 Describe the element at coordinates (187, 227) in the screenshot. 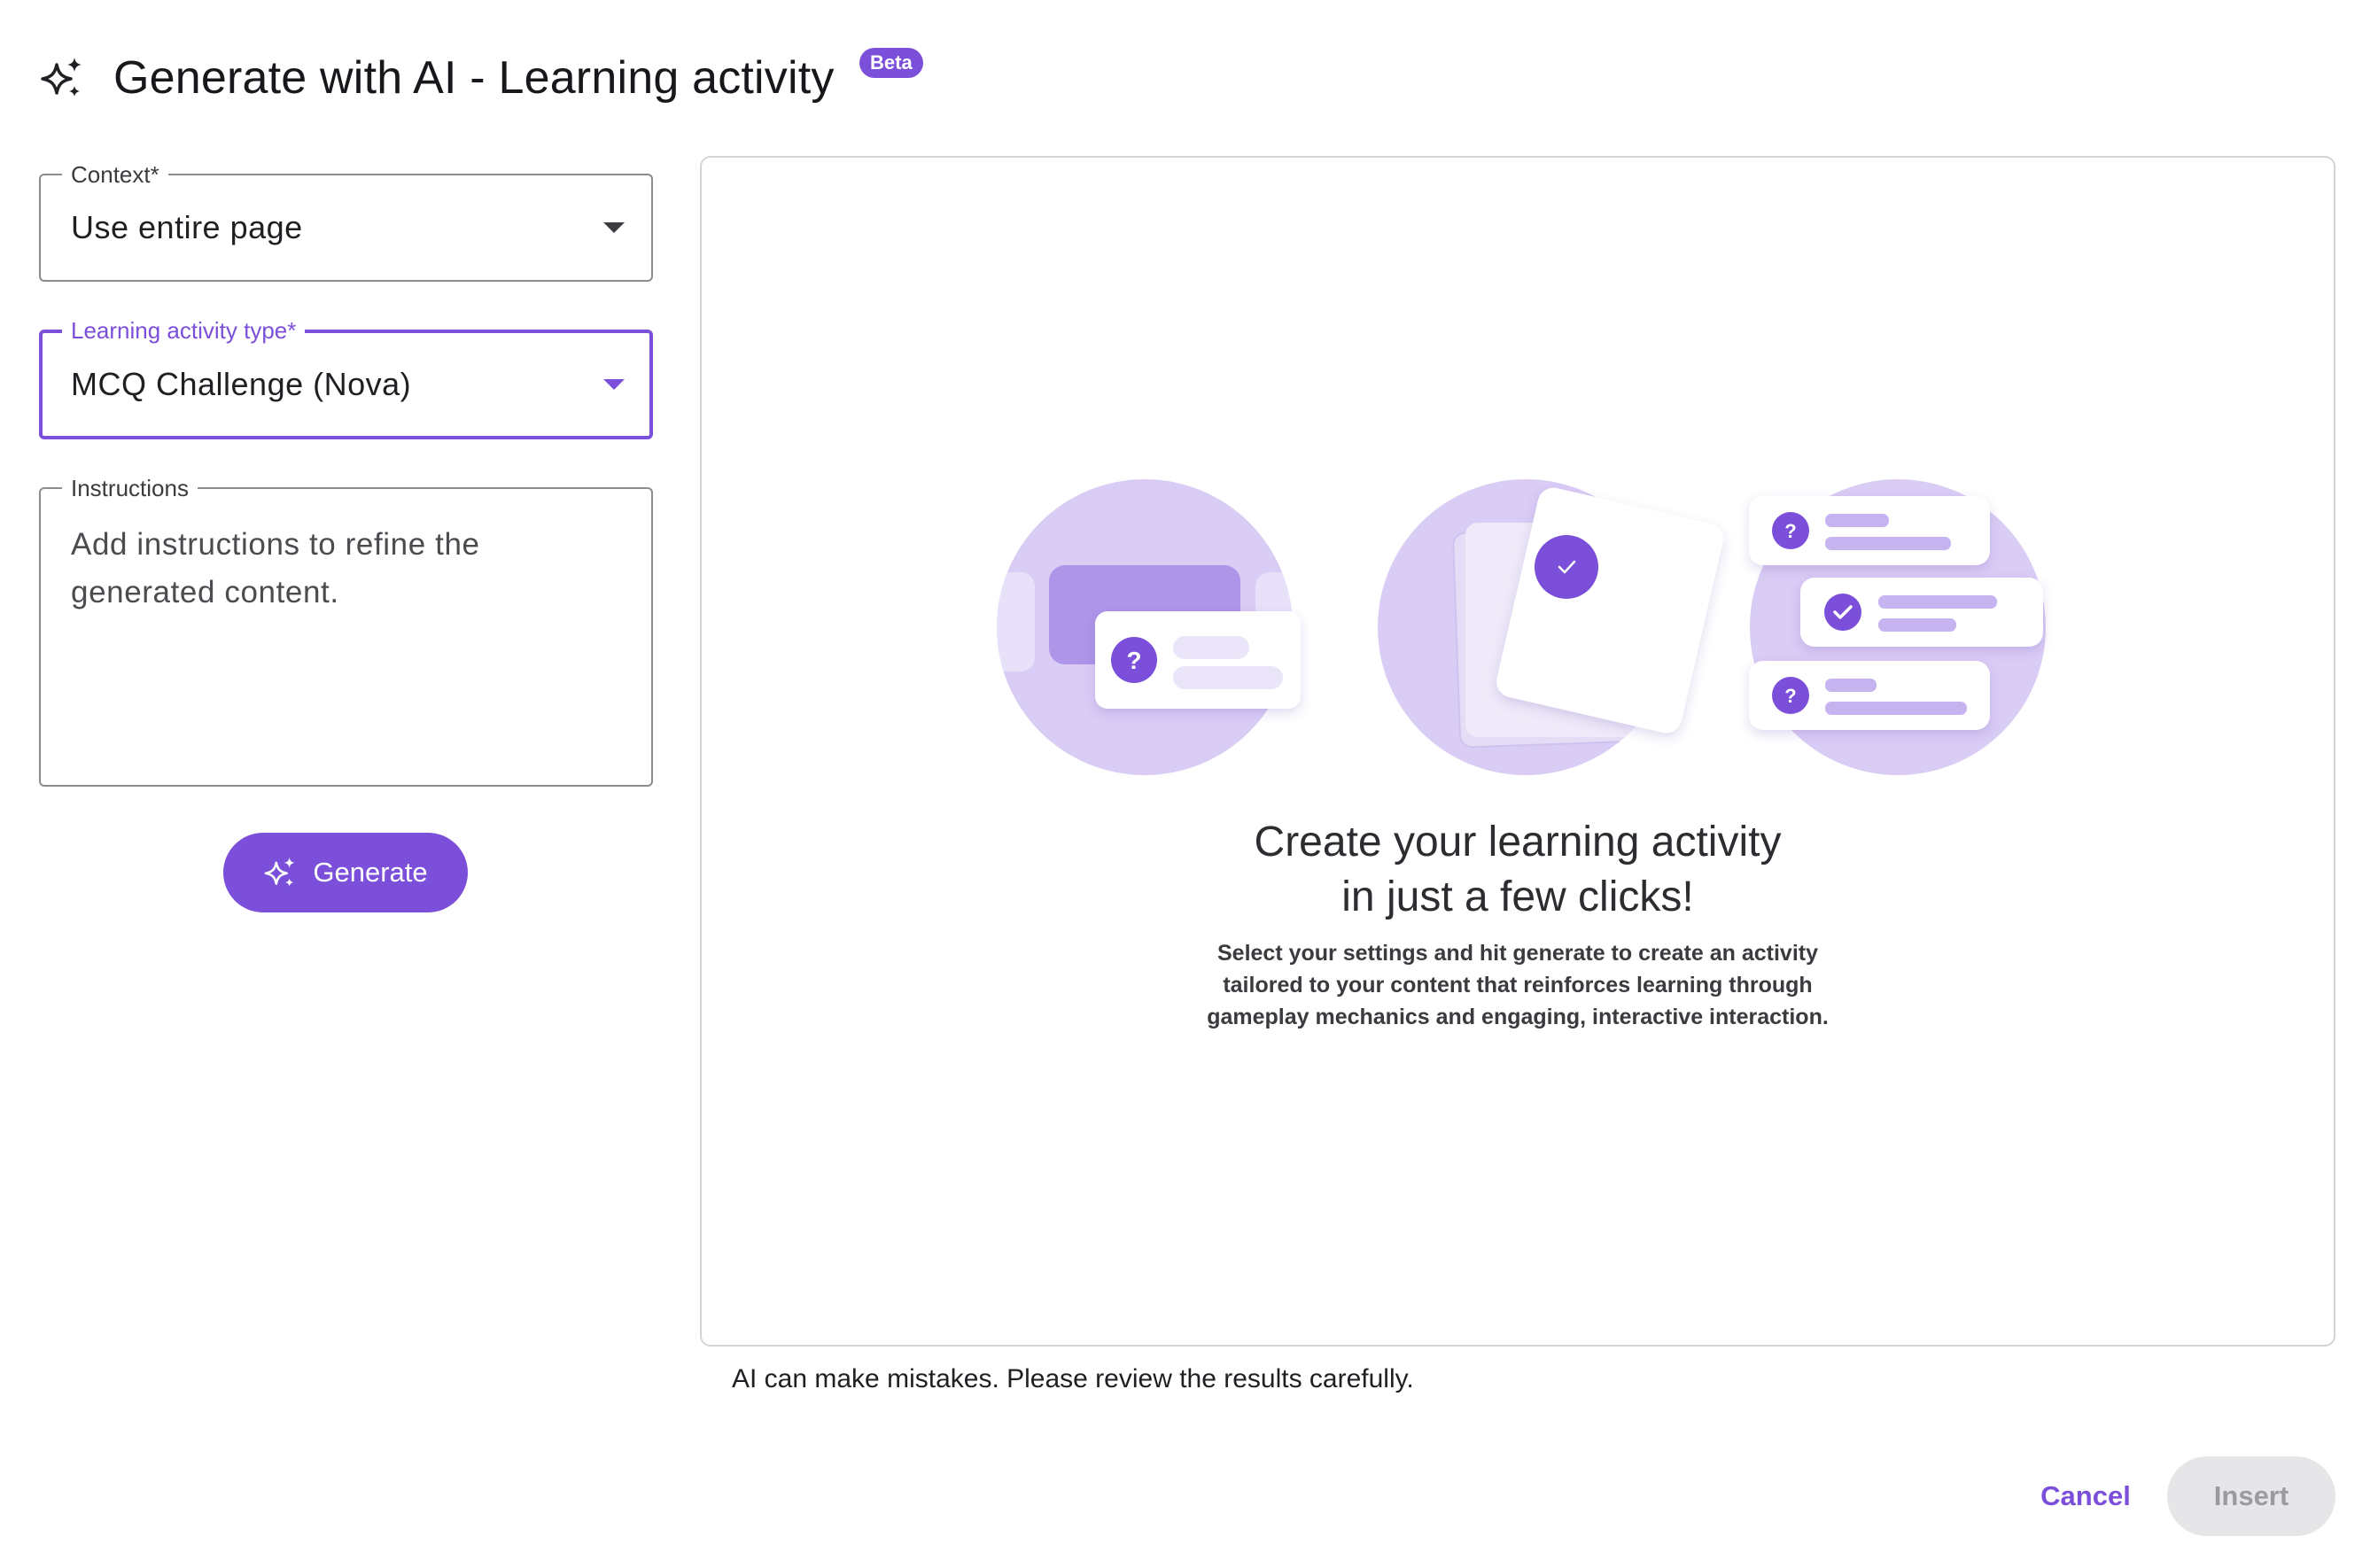

I see `context-value: Use entire page` at that location.